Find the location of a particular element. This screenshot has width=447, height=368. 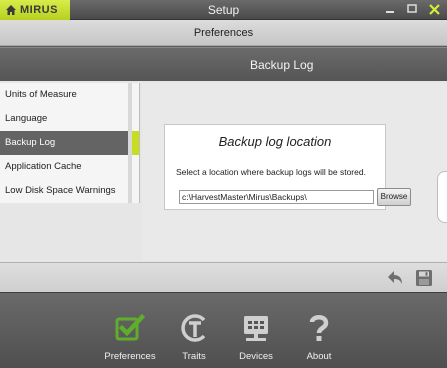

card-title: Backup log location is located at coordinates (275, 141).